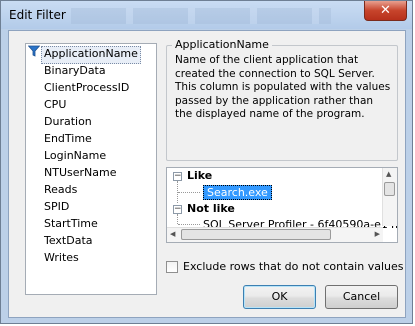 This screenshot has height=326, width=415. Describe the element at coordinates (388, 174) in the screenshot. I see `scroll-up-arrow-icon: ▲` at that location.